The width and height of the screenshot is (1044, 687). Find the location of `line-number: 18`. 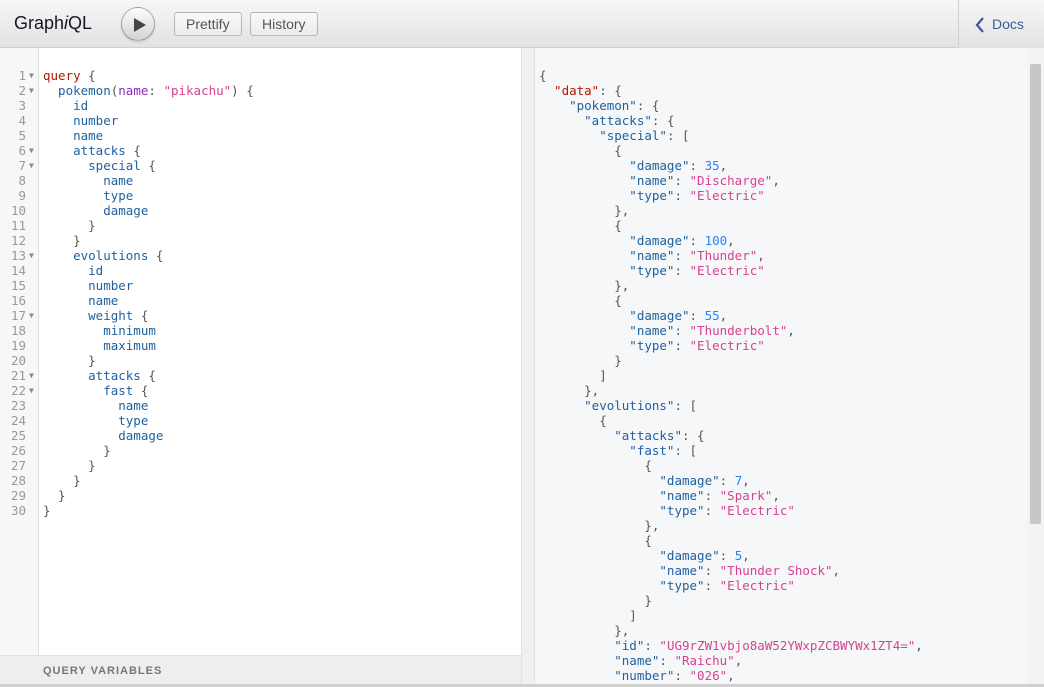

line-number: 18 is located at coordinates (18, 330).